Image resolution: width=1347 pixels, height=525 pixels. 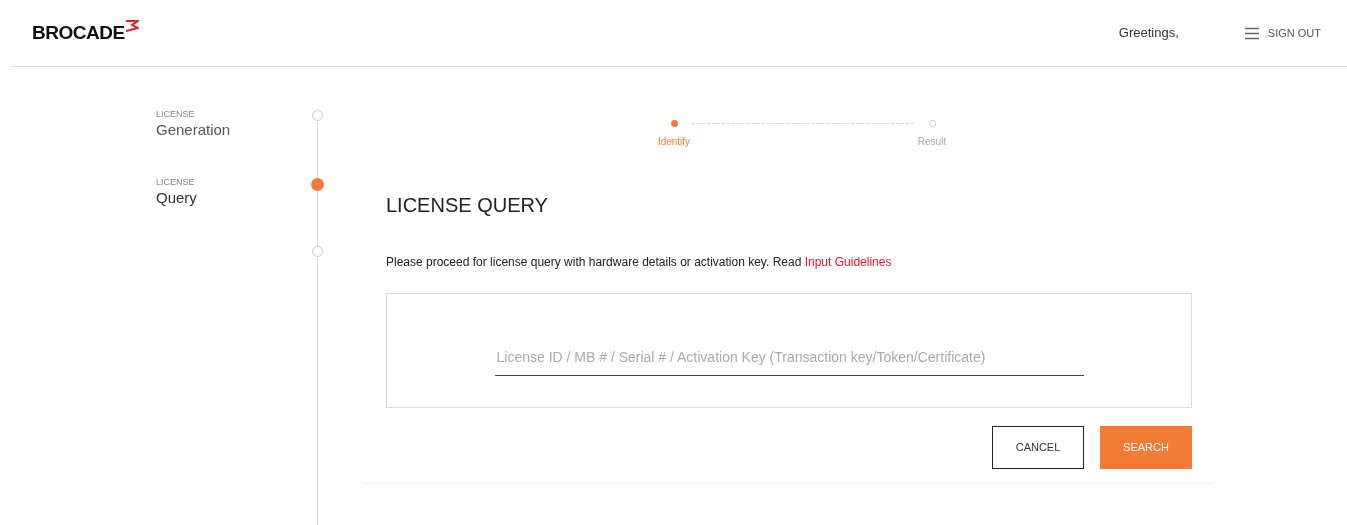 I want to click on step-label: Result, so click(x=932, y=142).